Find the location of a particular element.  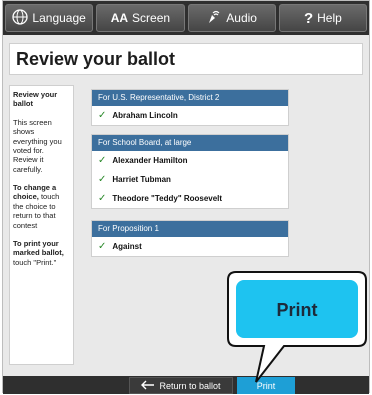

help-label: Help is located at coordinates (329, 18).